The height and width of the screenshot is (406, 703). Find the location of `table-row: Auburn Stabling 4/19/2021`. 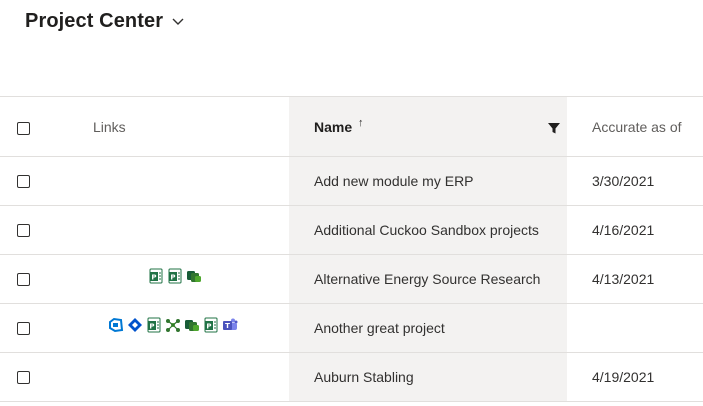

table-row: Auburn Stabling 4/19/2021 is located at coordinates (351, 377).